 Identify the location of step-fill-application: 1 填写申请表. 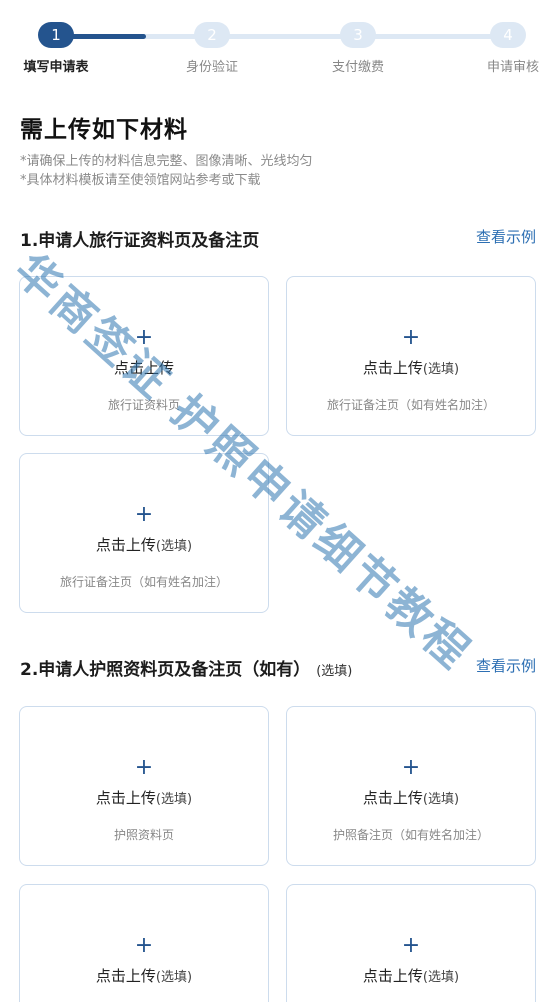
(63, 44).